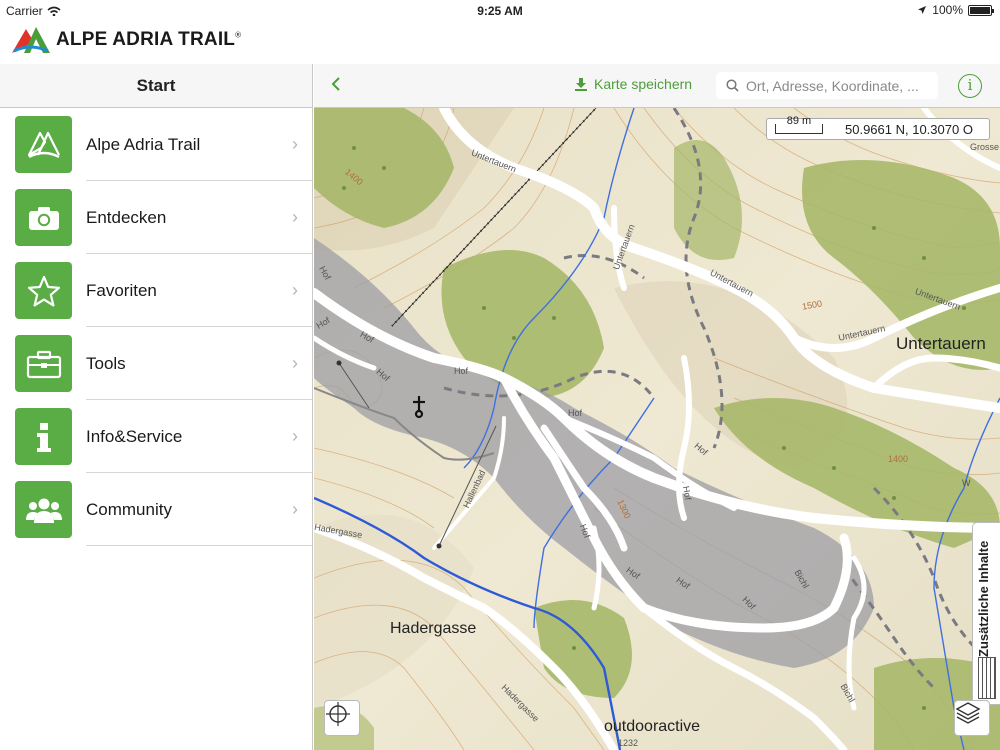 The height and width of the screenshot is (750, 1000). What do you see at coordinates (898, 459) in the screenshot?
I see `contour-label: 1400` at bounding box center [898, 459].